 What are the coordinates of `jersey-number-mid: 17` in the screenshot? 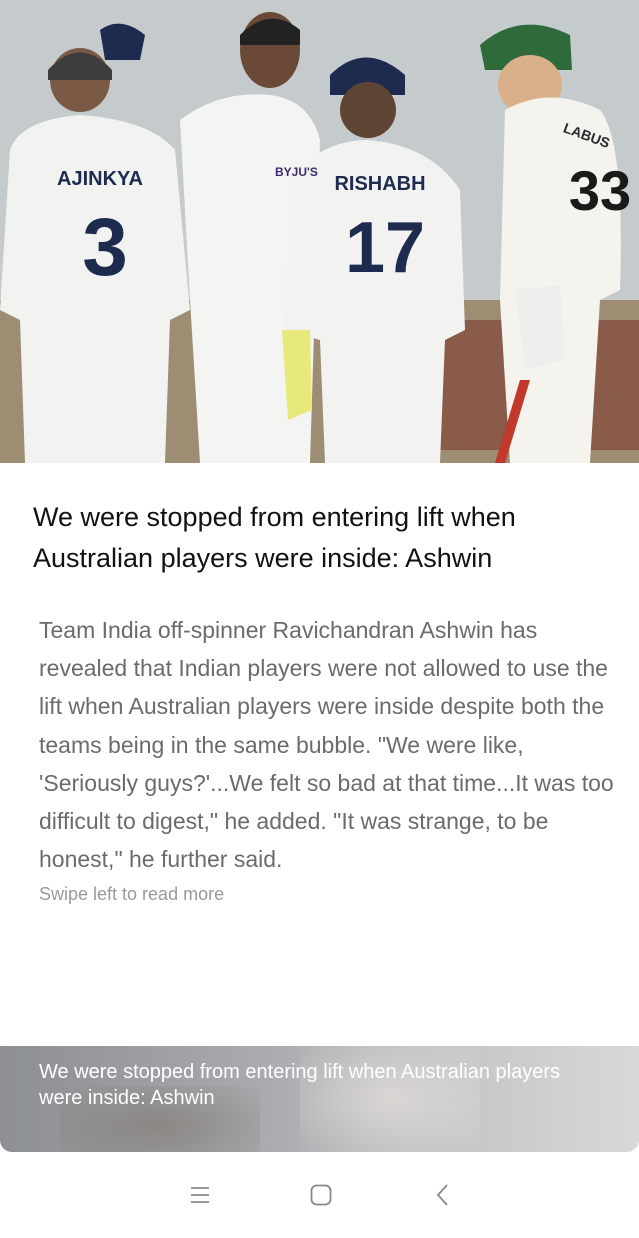 It's located at (385, 248).